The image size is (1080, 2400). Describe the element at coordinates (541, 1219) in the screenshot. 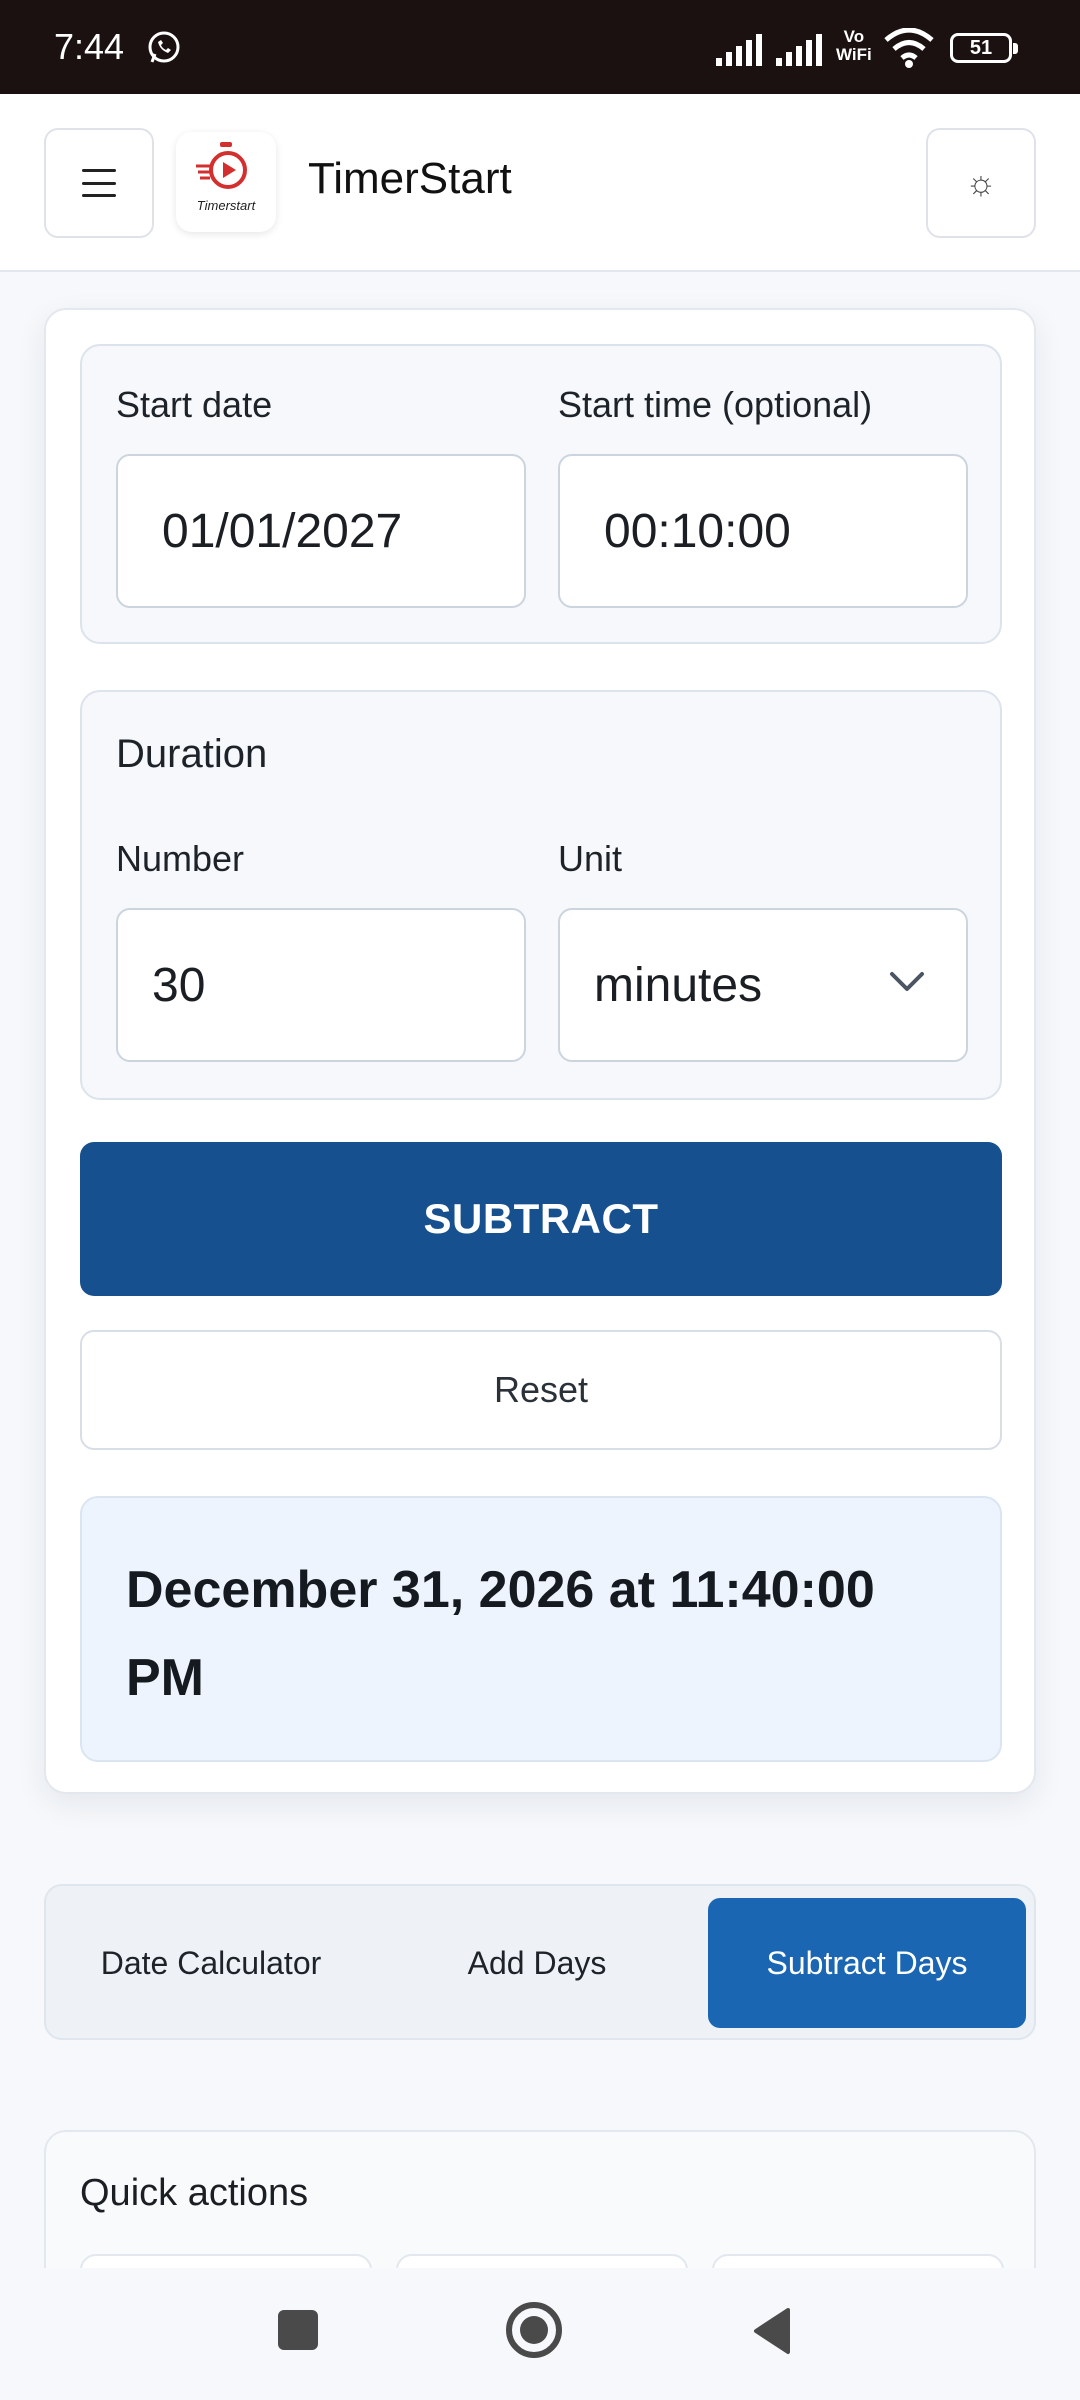

I see `subtract-button: SUBTRACT` at that location.